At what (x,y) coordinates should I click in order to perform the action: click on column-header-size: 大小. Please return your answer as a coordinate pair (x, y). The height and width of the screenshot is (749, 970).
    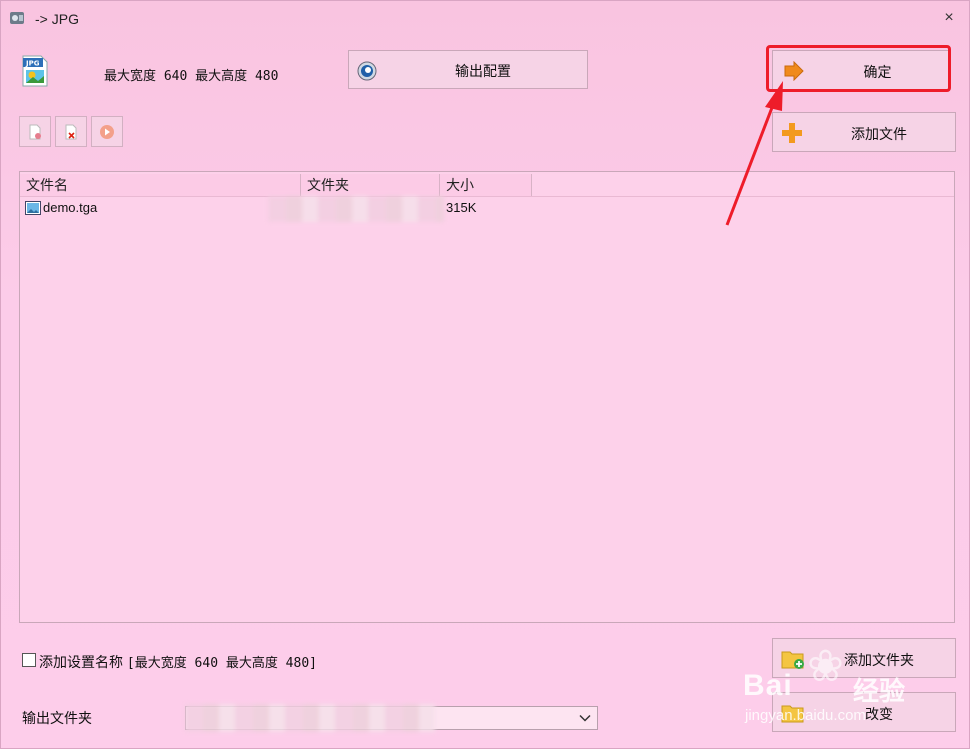
    Looking at the image, I should click on (486, 185).